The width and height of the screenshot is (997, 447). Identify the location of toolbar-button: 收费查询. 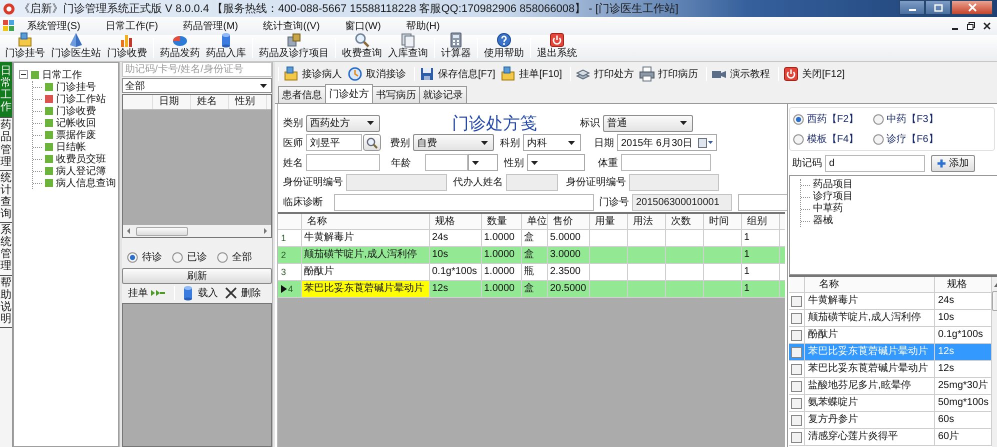
(362, 48).